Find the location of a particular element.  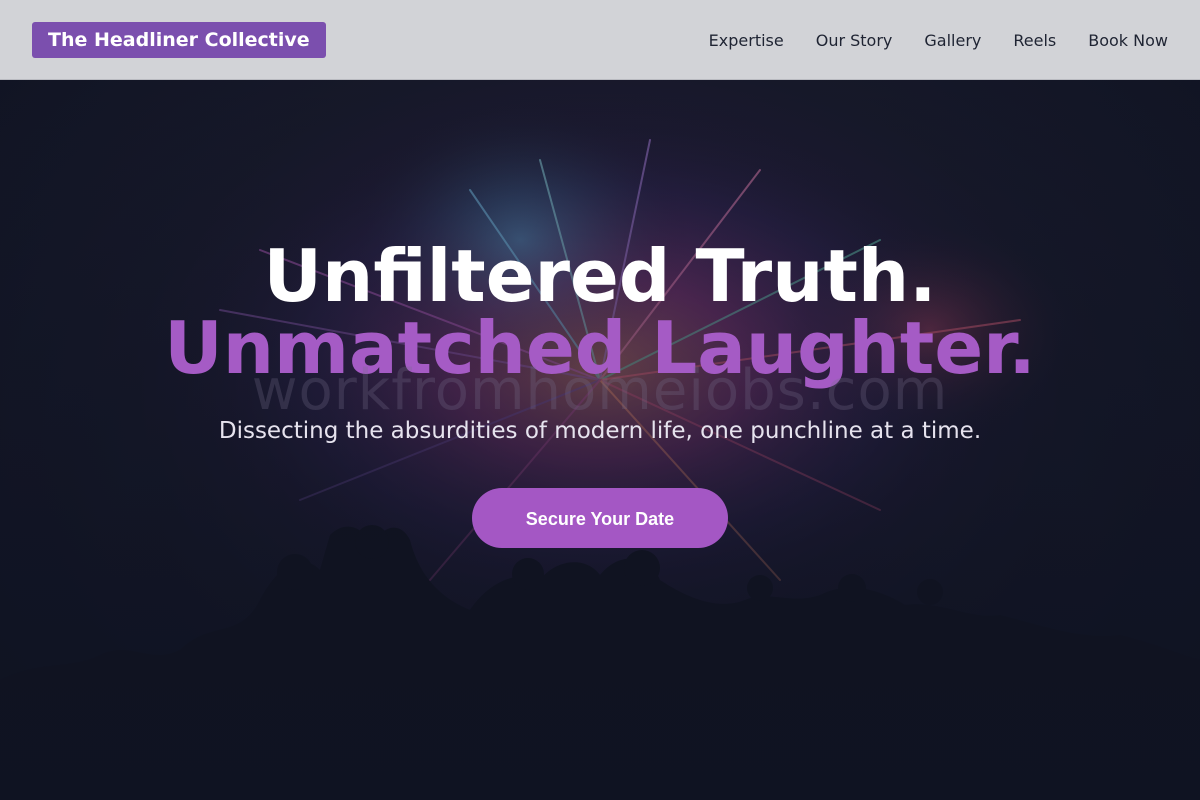

brand-logo: The Headliner Collective is located at coordinates (179, 40).